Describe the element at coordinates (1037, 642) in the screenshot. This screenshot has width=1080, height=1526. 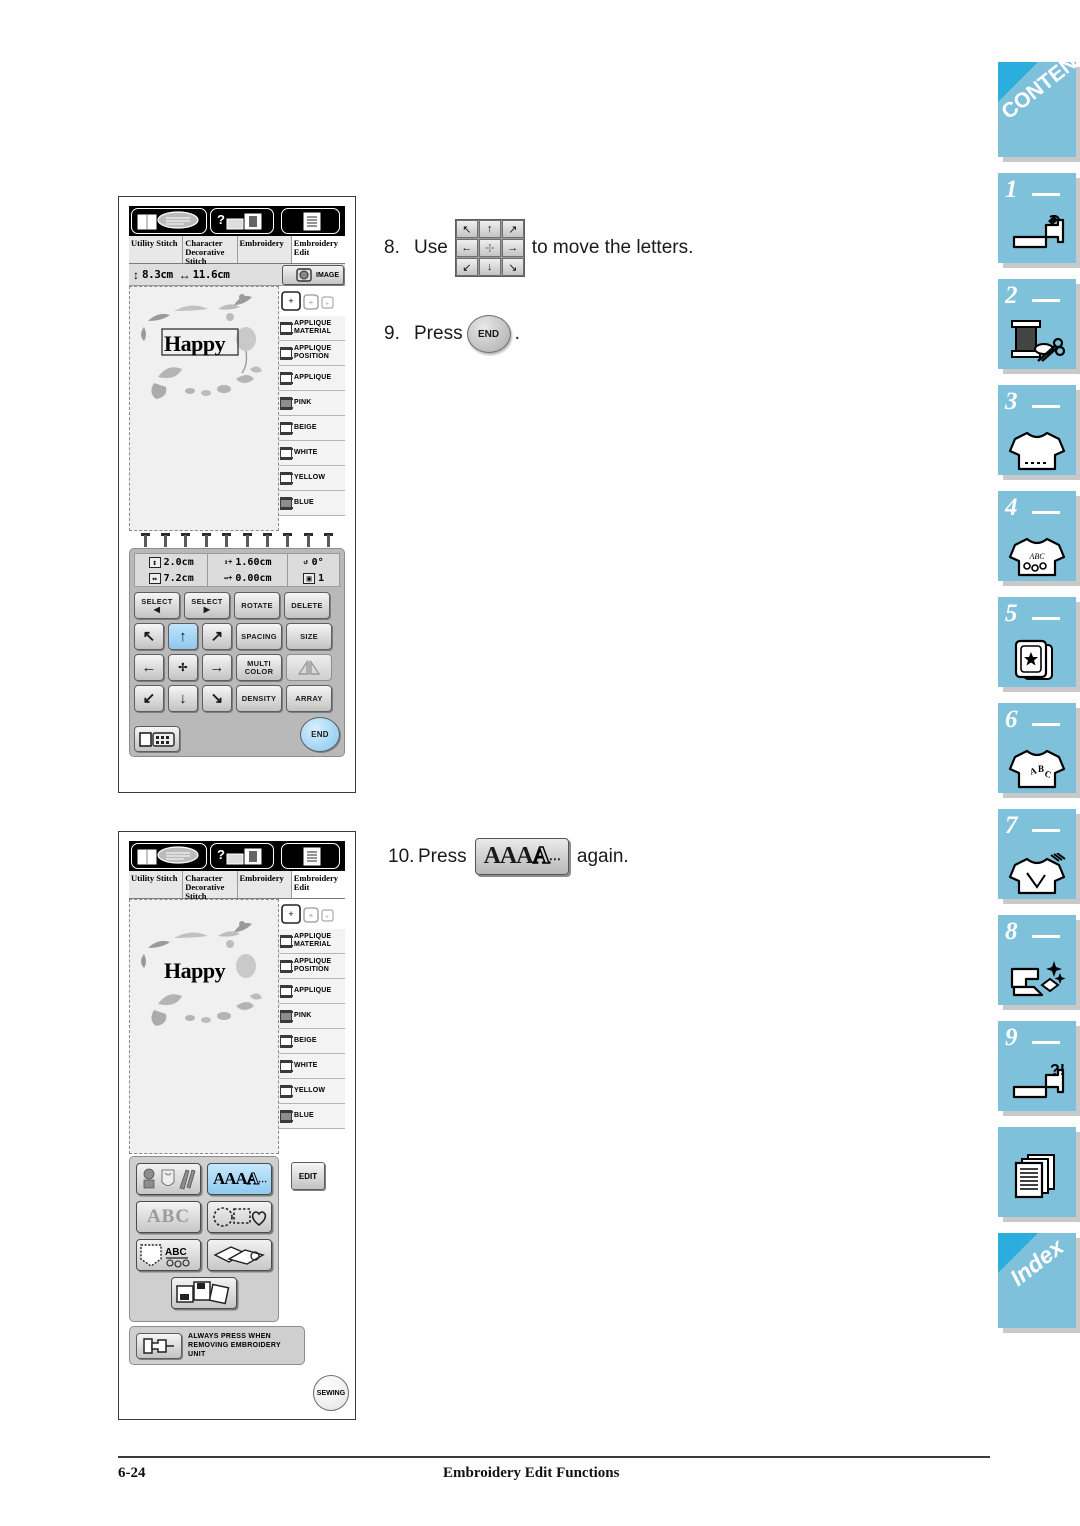
I see `sidebar-item-chapter-5: 5` at that location.